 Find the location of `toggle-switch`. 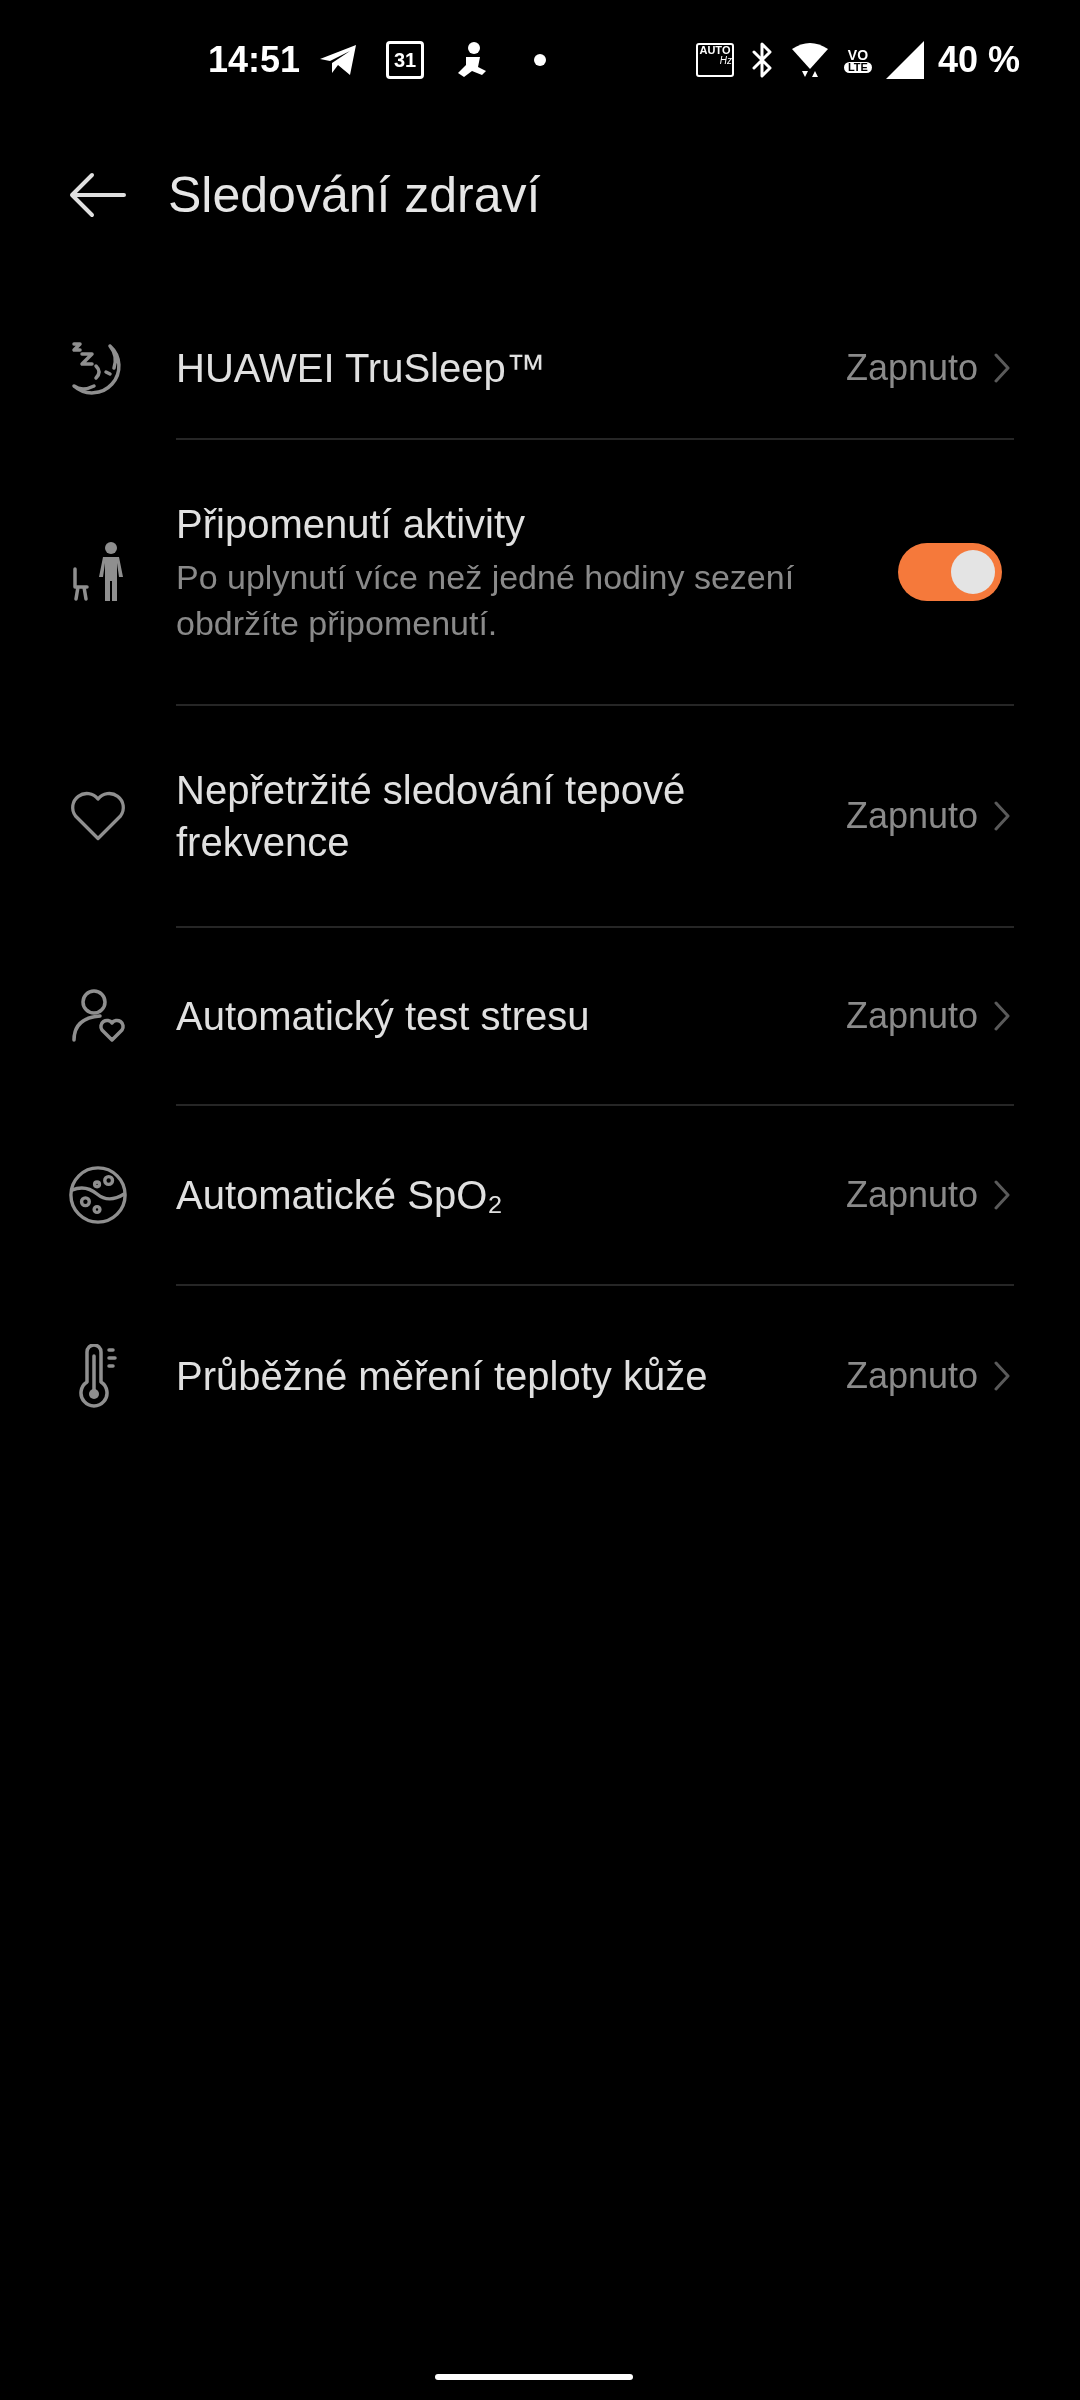

toggle-switch is located at coordinates (950, 572).